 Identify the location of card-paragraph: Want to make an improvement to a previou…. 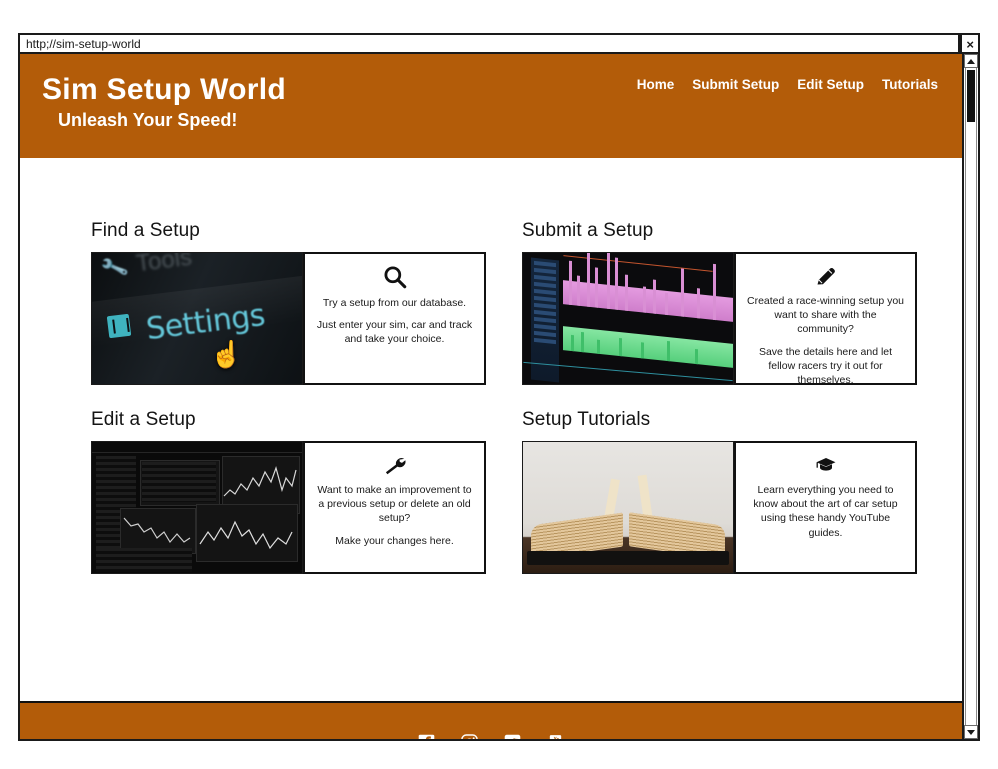
(394, 504).